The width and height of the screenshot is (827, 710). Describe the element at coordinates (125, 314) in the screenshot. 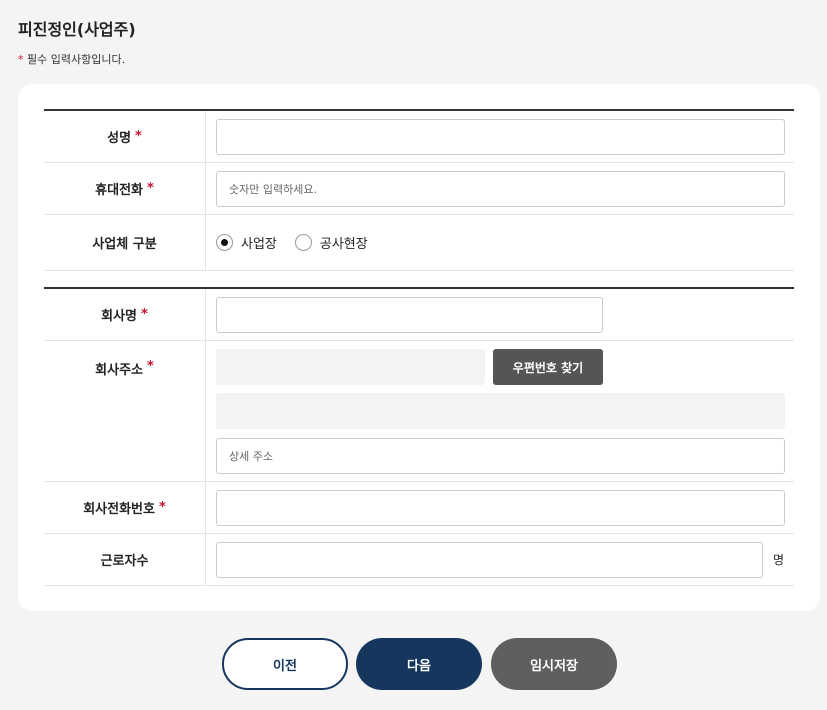

I see `company-name-label: 회사명 *` at that location.